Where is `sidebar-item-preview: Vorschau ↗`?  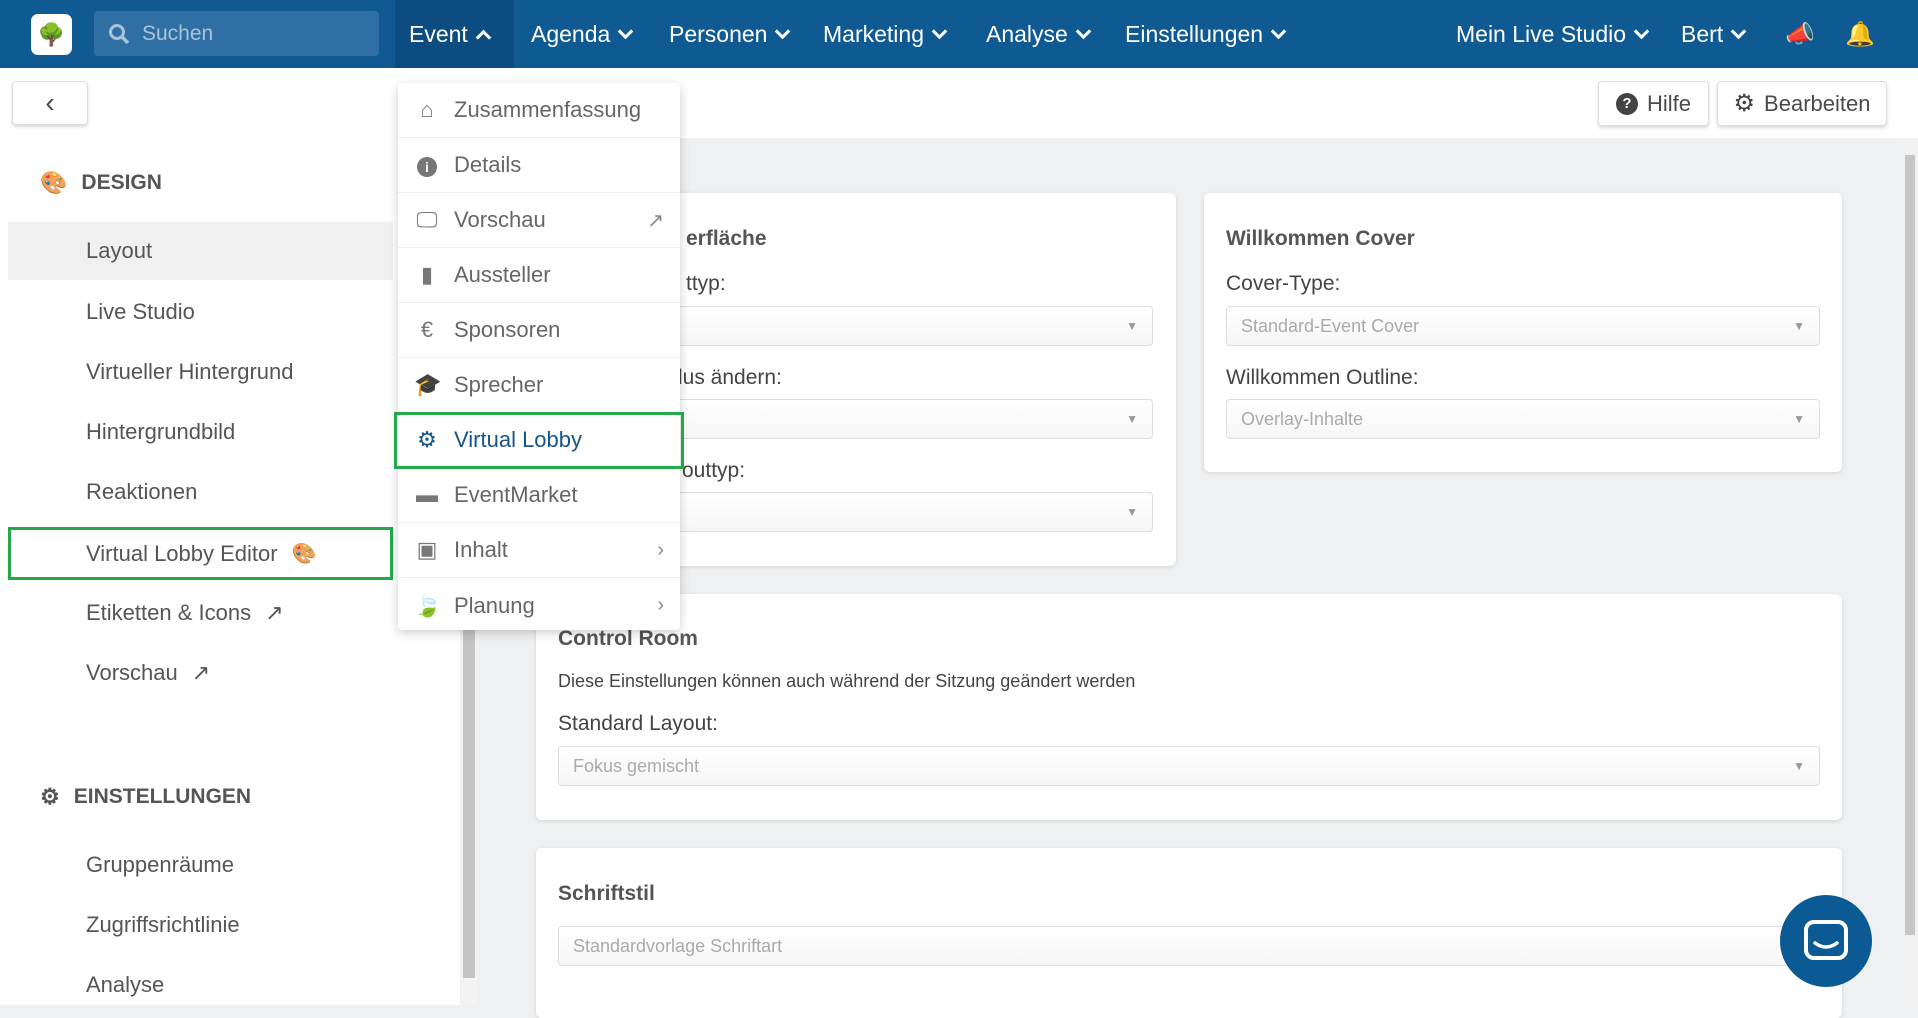
sidebar-item-preview: Vorschau ↗ is located at coordinates (200, 673).